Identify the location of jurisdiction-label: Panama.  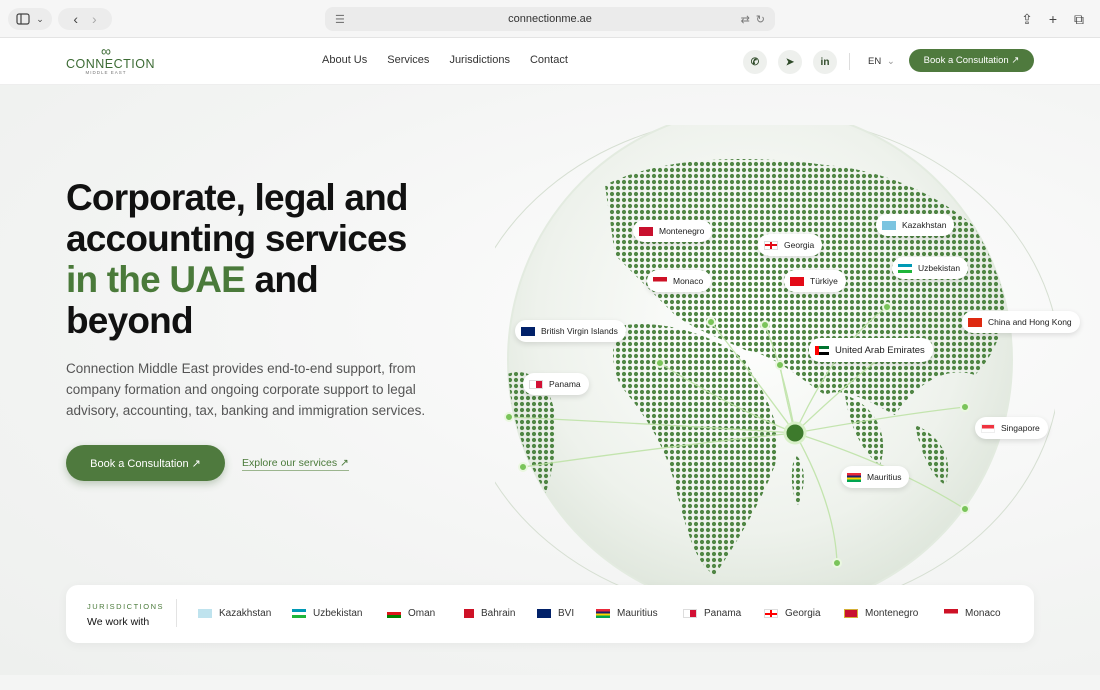
(723, 613).